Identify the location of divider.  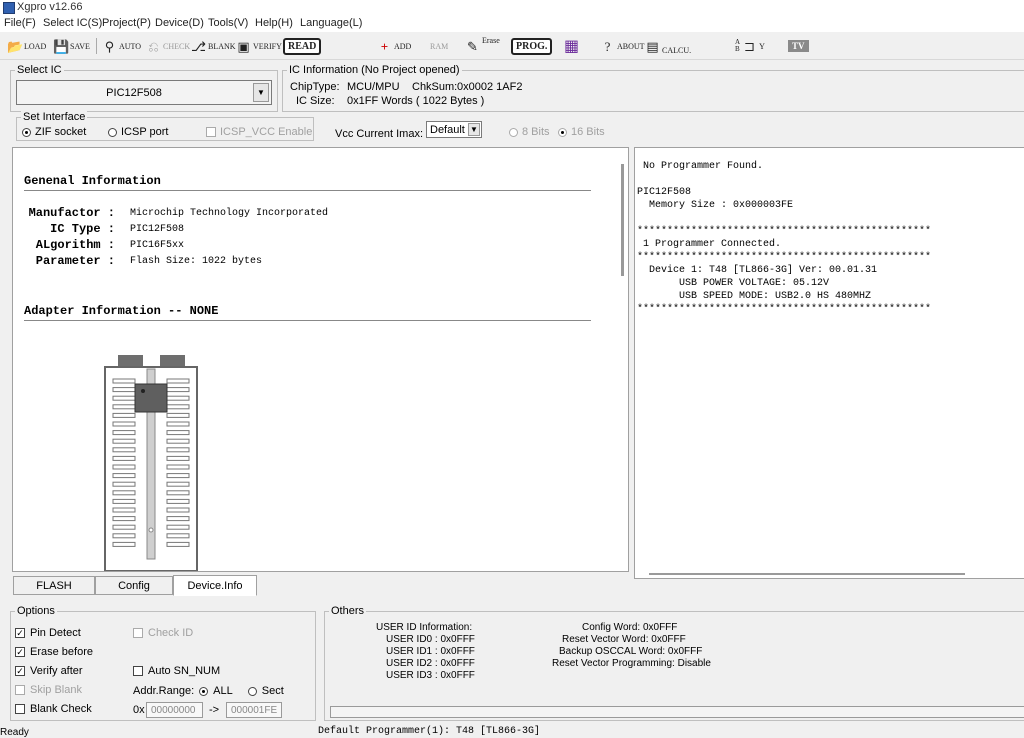
(307, 320).